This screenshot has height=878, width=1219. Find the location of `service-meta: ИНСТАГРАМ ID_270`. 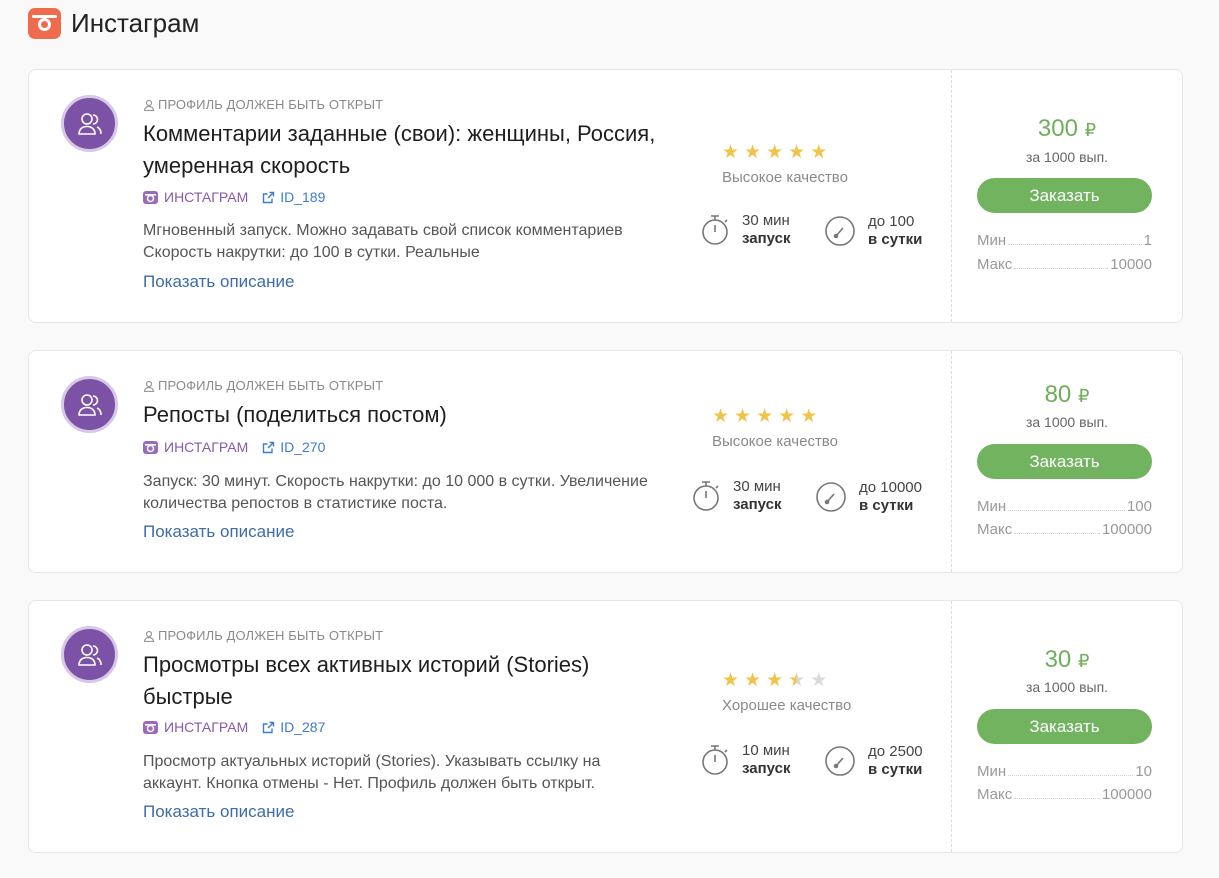

service-meta: ИНСТАГРАМ ID_270 is located at coordinates (234, 447).